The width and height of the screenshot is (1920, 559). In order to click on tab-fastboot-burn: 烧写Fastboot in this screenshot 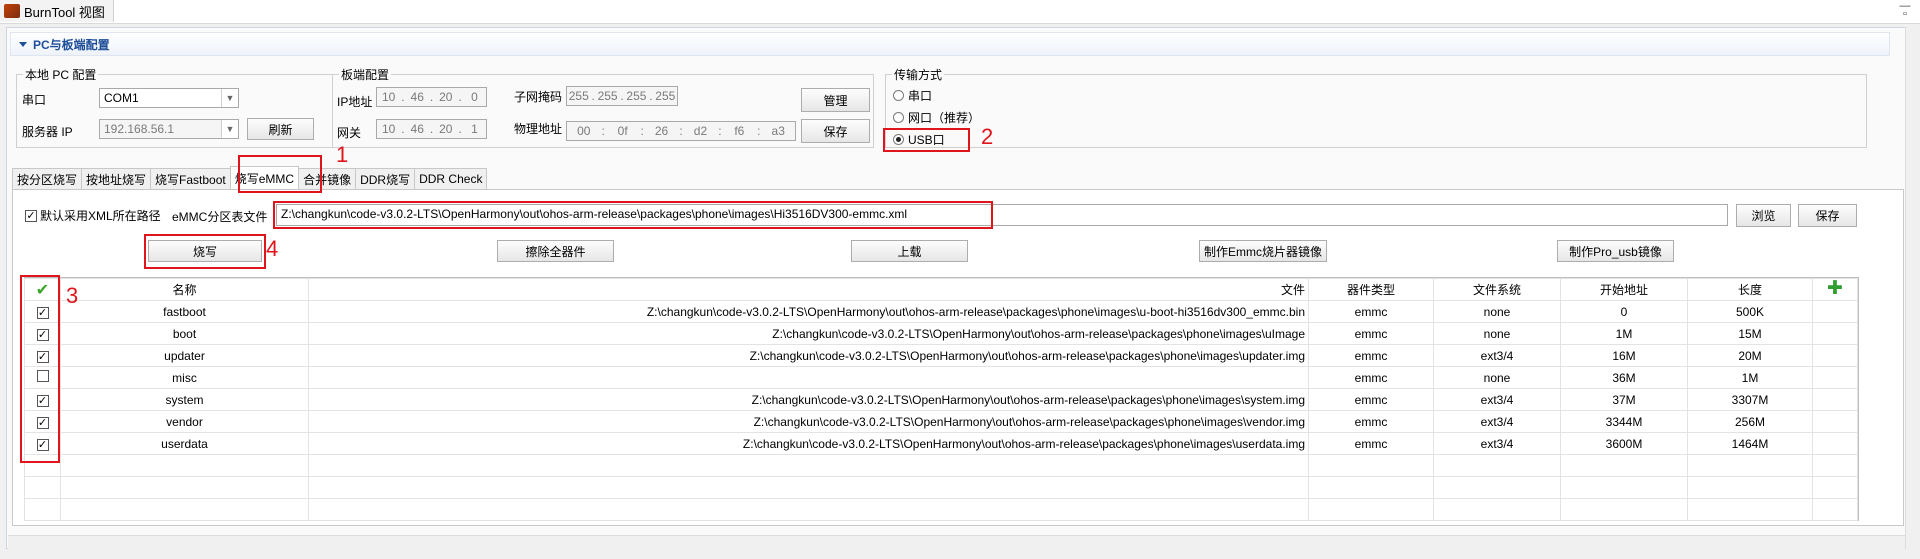, I will do `click(190, 178)`.